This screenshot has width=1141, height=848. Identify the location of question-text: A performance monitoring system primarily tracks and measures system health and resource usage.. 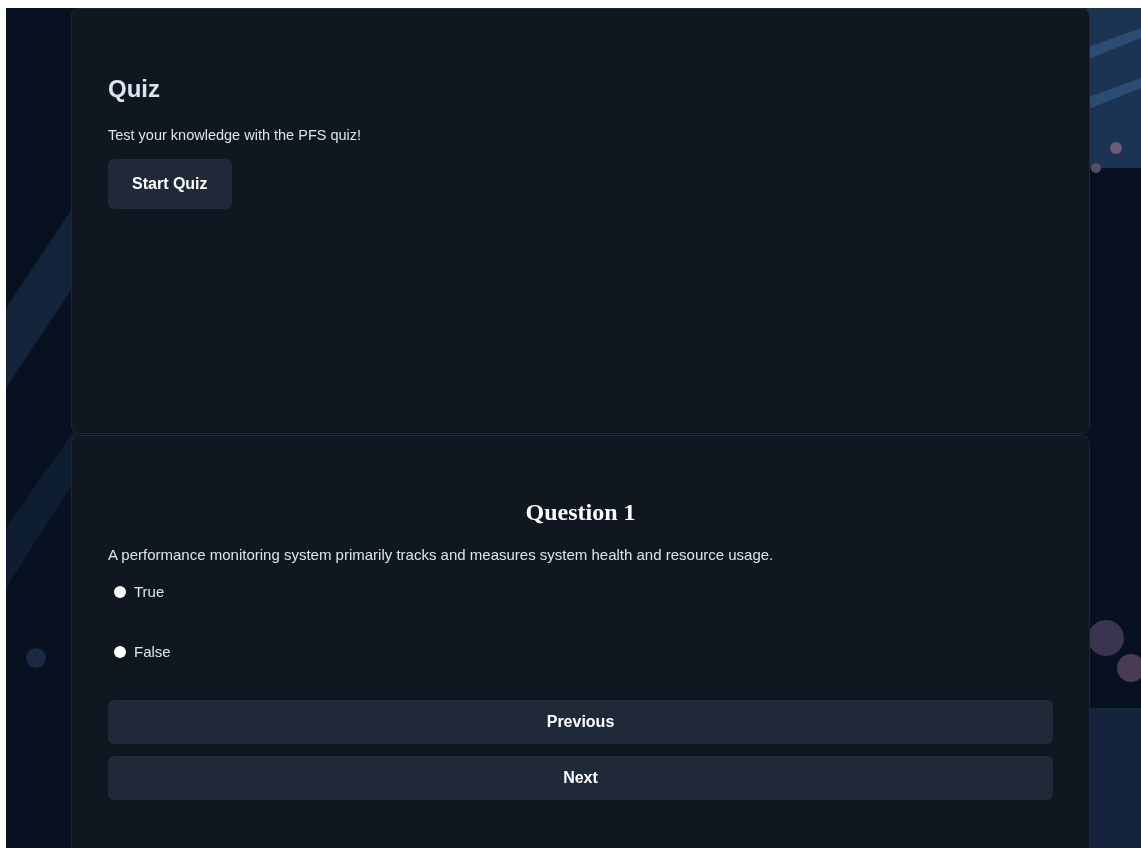
(441, 555).